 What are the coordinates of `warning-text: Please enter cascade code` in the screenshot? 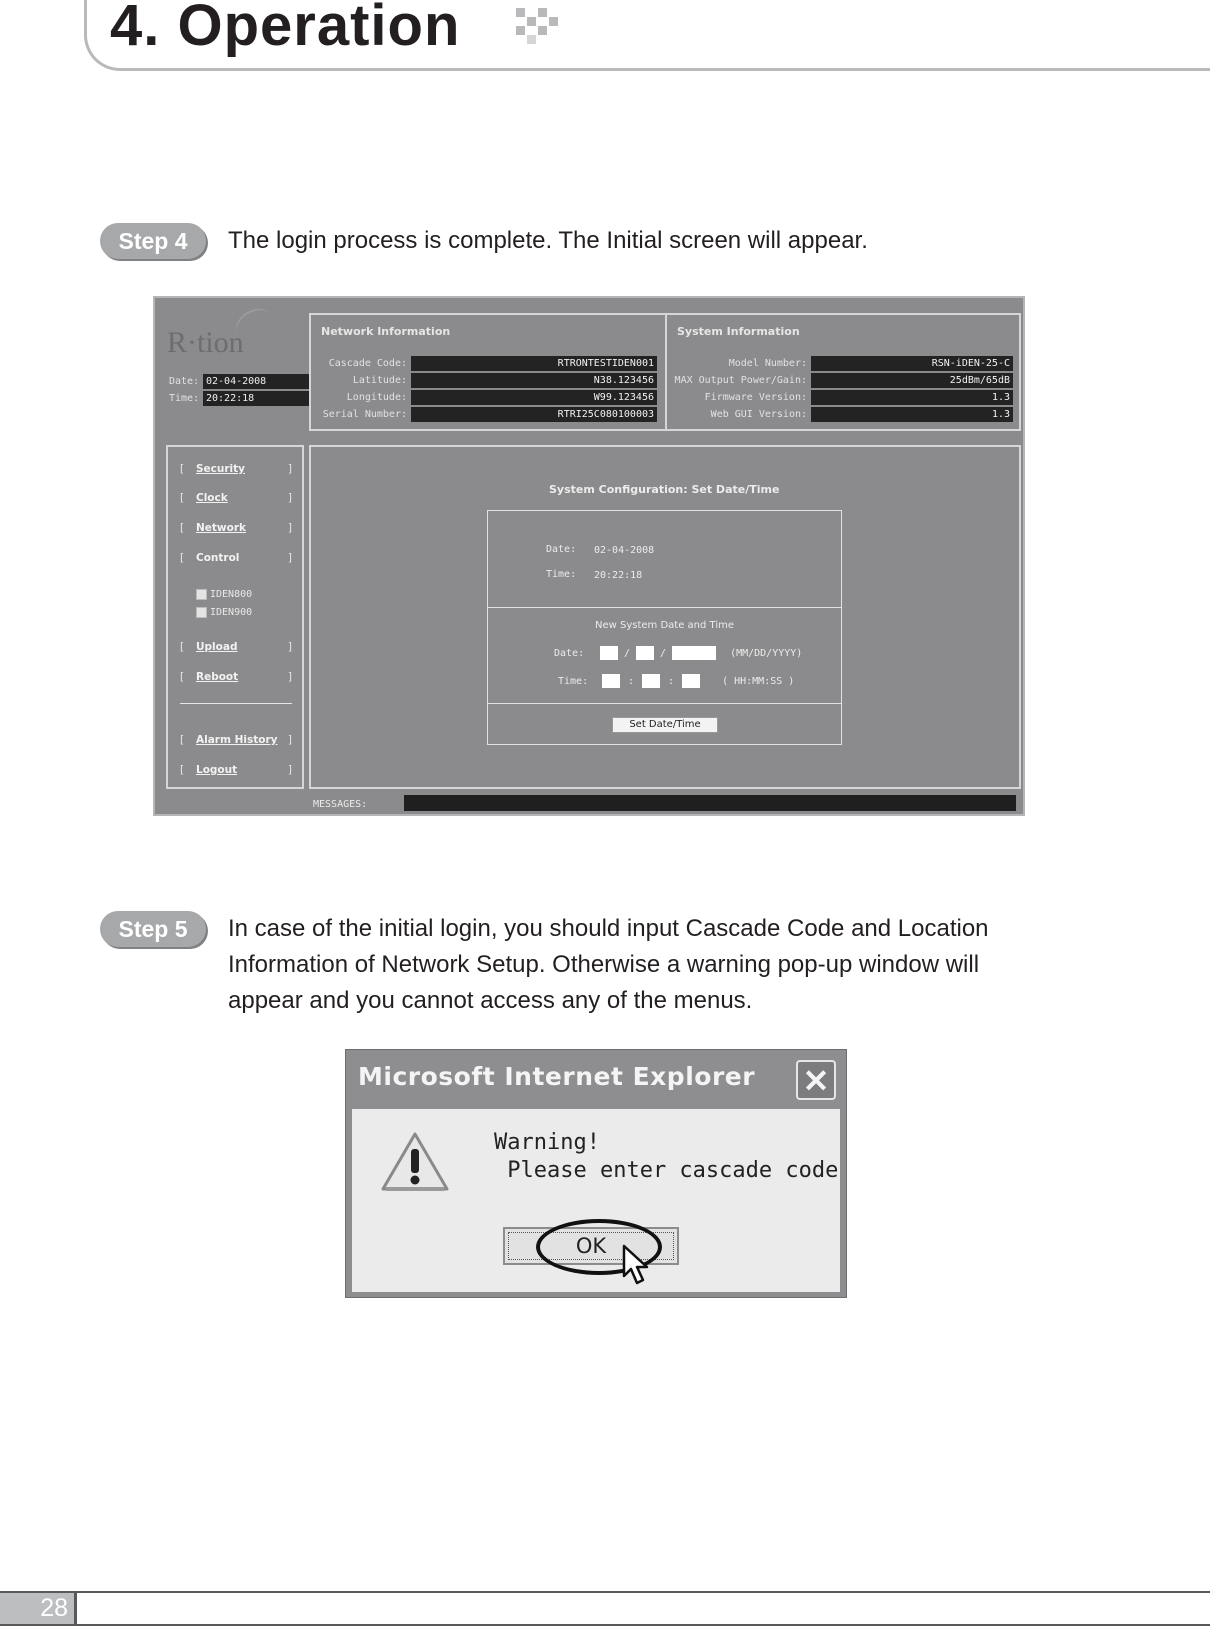 It's located at (666, 1170).